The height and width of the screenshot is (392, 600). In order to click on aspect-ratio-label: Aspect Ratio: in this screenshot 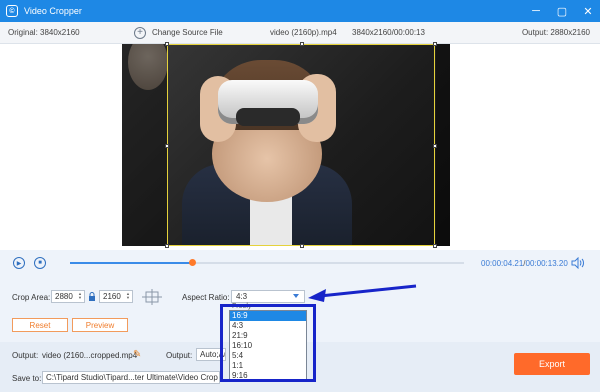, I will do `click(206, 297)`.